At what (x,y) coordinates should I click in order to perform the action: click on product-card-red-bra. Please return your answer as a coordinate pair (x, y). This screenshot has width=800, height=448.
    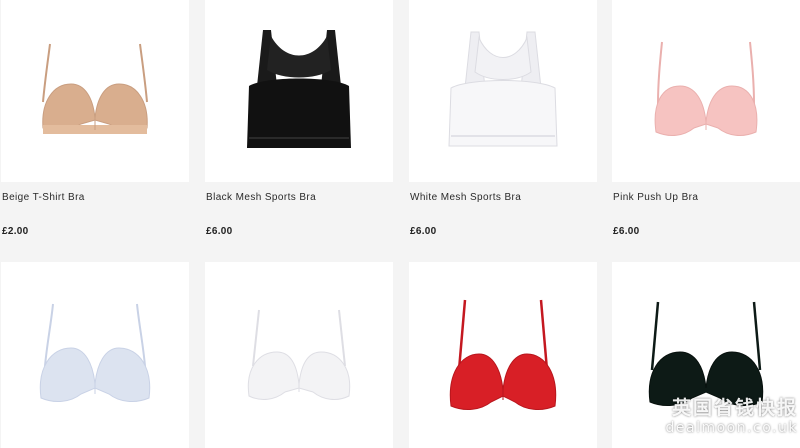
    Looking at the image, I should click on (503, 355).